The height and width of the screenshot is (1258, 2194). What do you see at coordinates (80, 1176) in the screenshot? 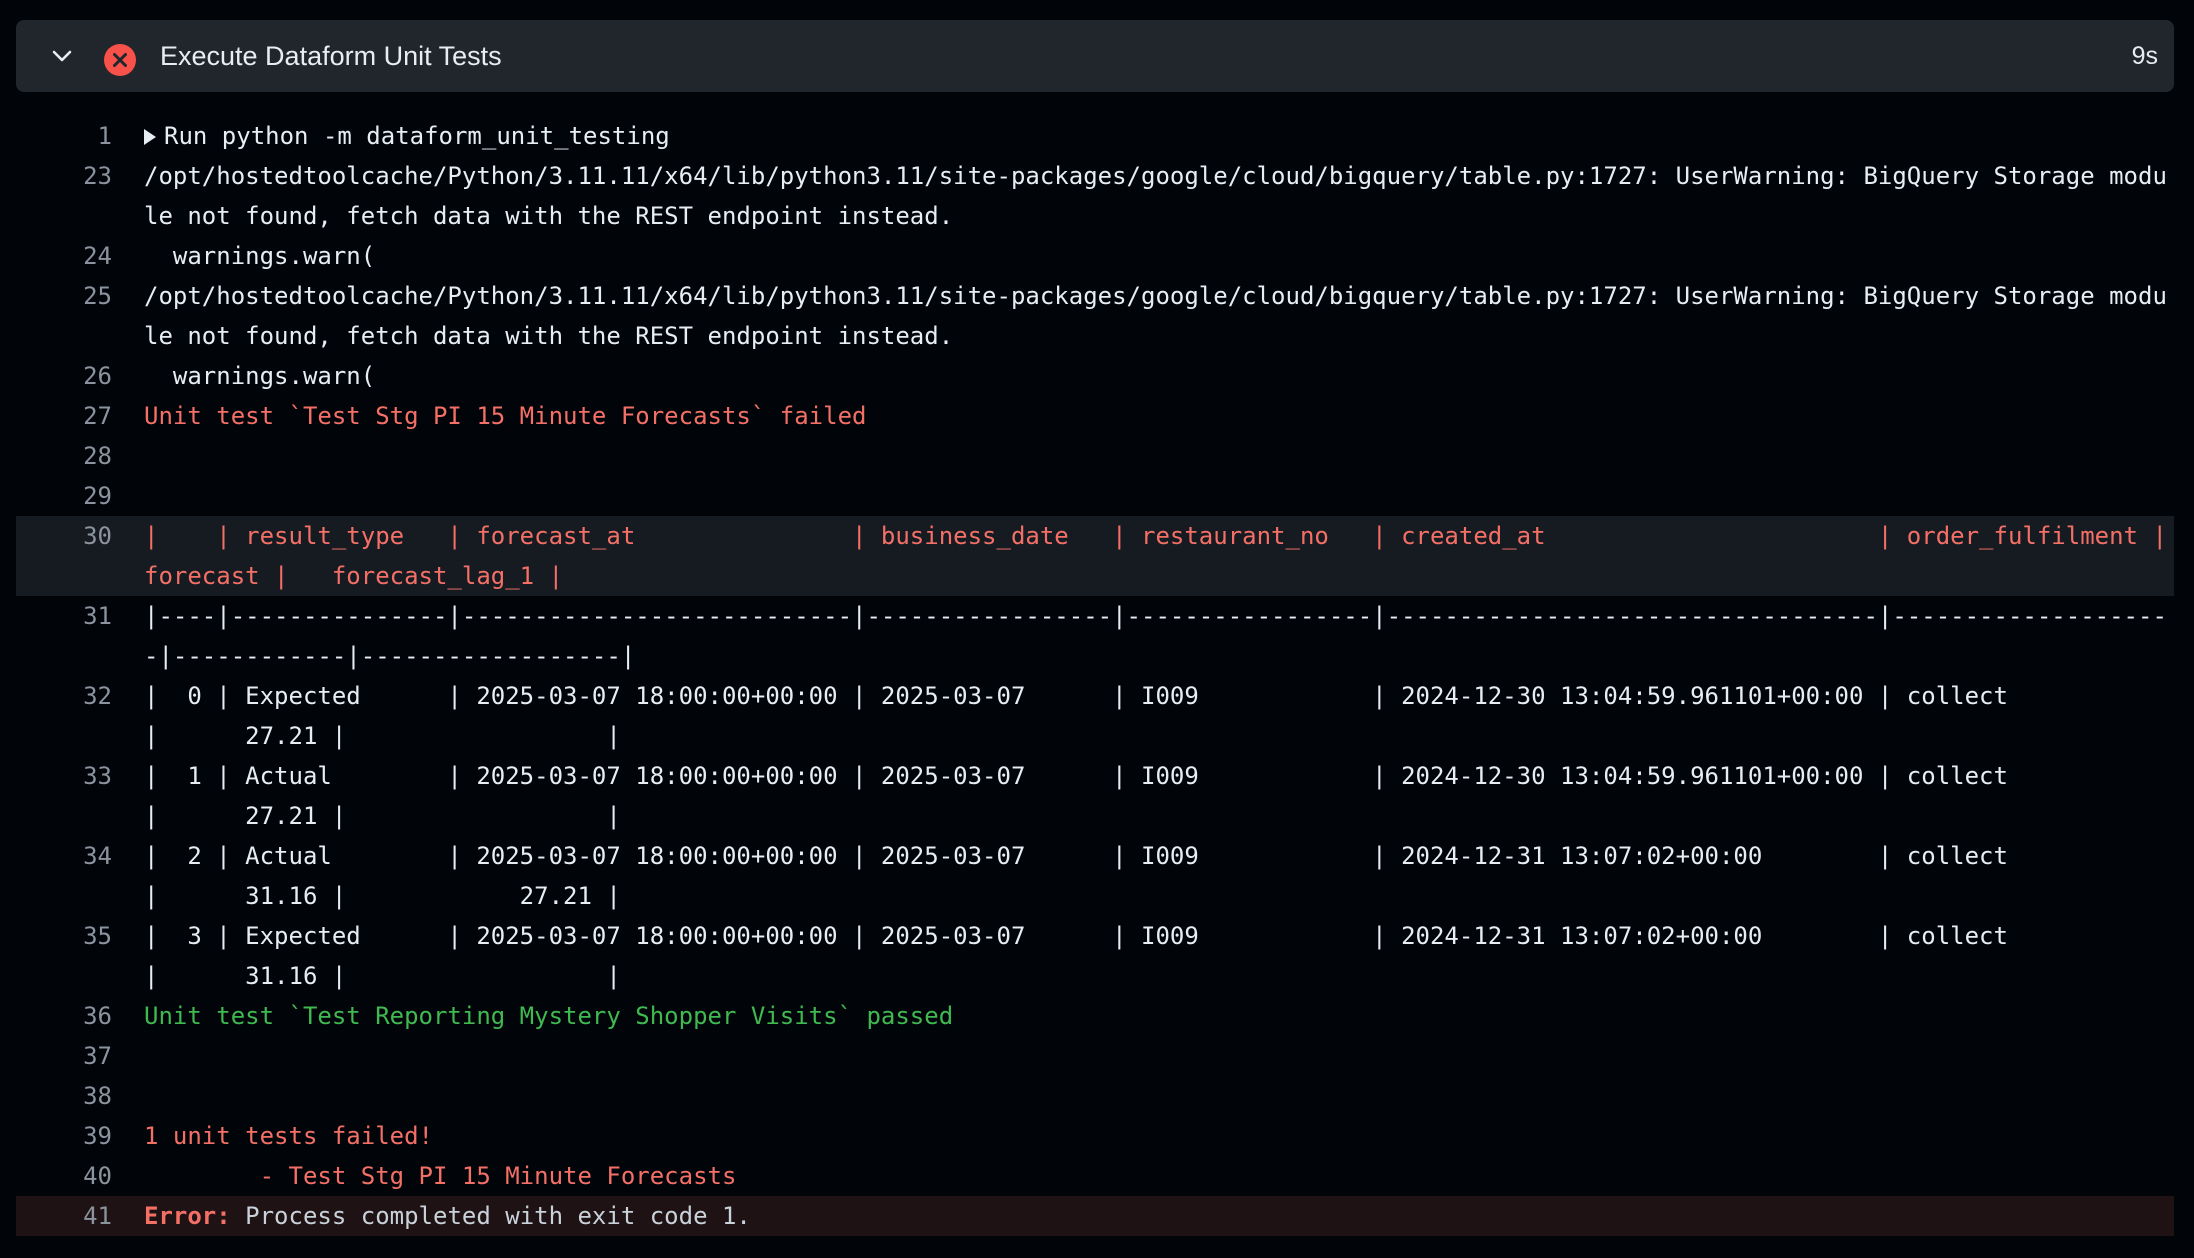
I see `line-number: 40` at bounding box center [80, 1176].